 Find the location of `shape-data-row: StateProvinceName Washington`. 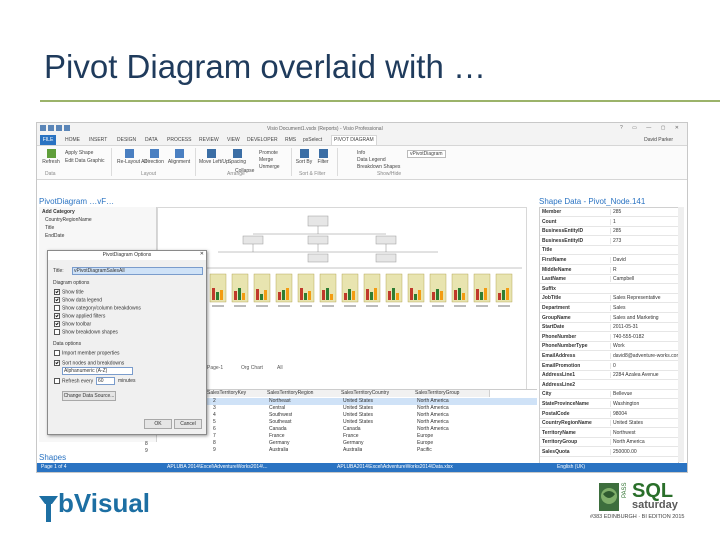

shape-data-row: StateProvinceName Washington is located at coordinates (609, 404).